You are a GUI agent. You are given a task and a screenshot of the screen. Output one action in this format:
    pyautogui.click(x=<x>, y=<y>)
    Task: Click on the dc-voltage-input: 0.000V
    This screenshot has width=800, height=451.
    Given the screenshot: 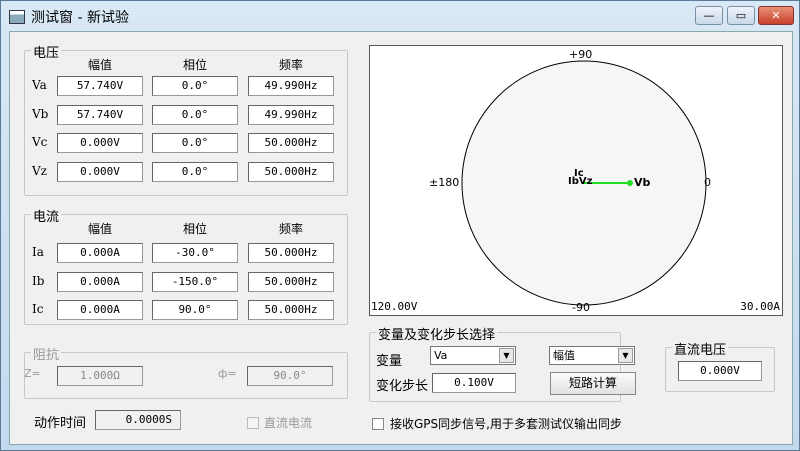 What is the action you would take?
    pyautogui.click(x=720, y=371)
    